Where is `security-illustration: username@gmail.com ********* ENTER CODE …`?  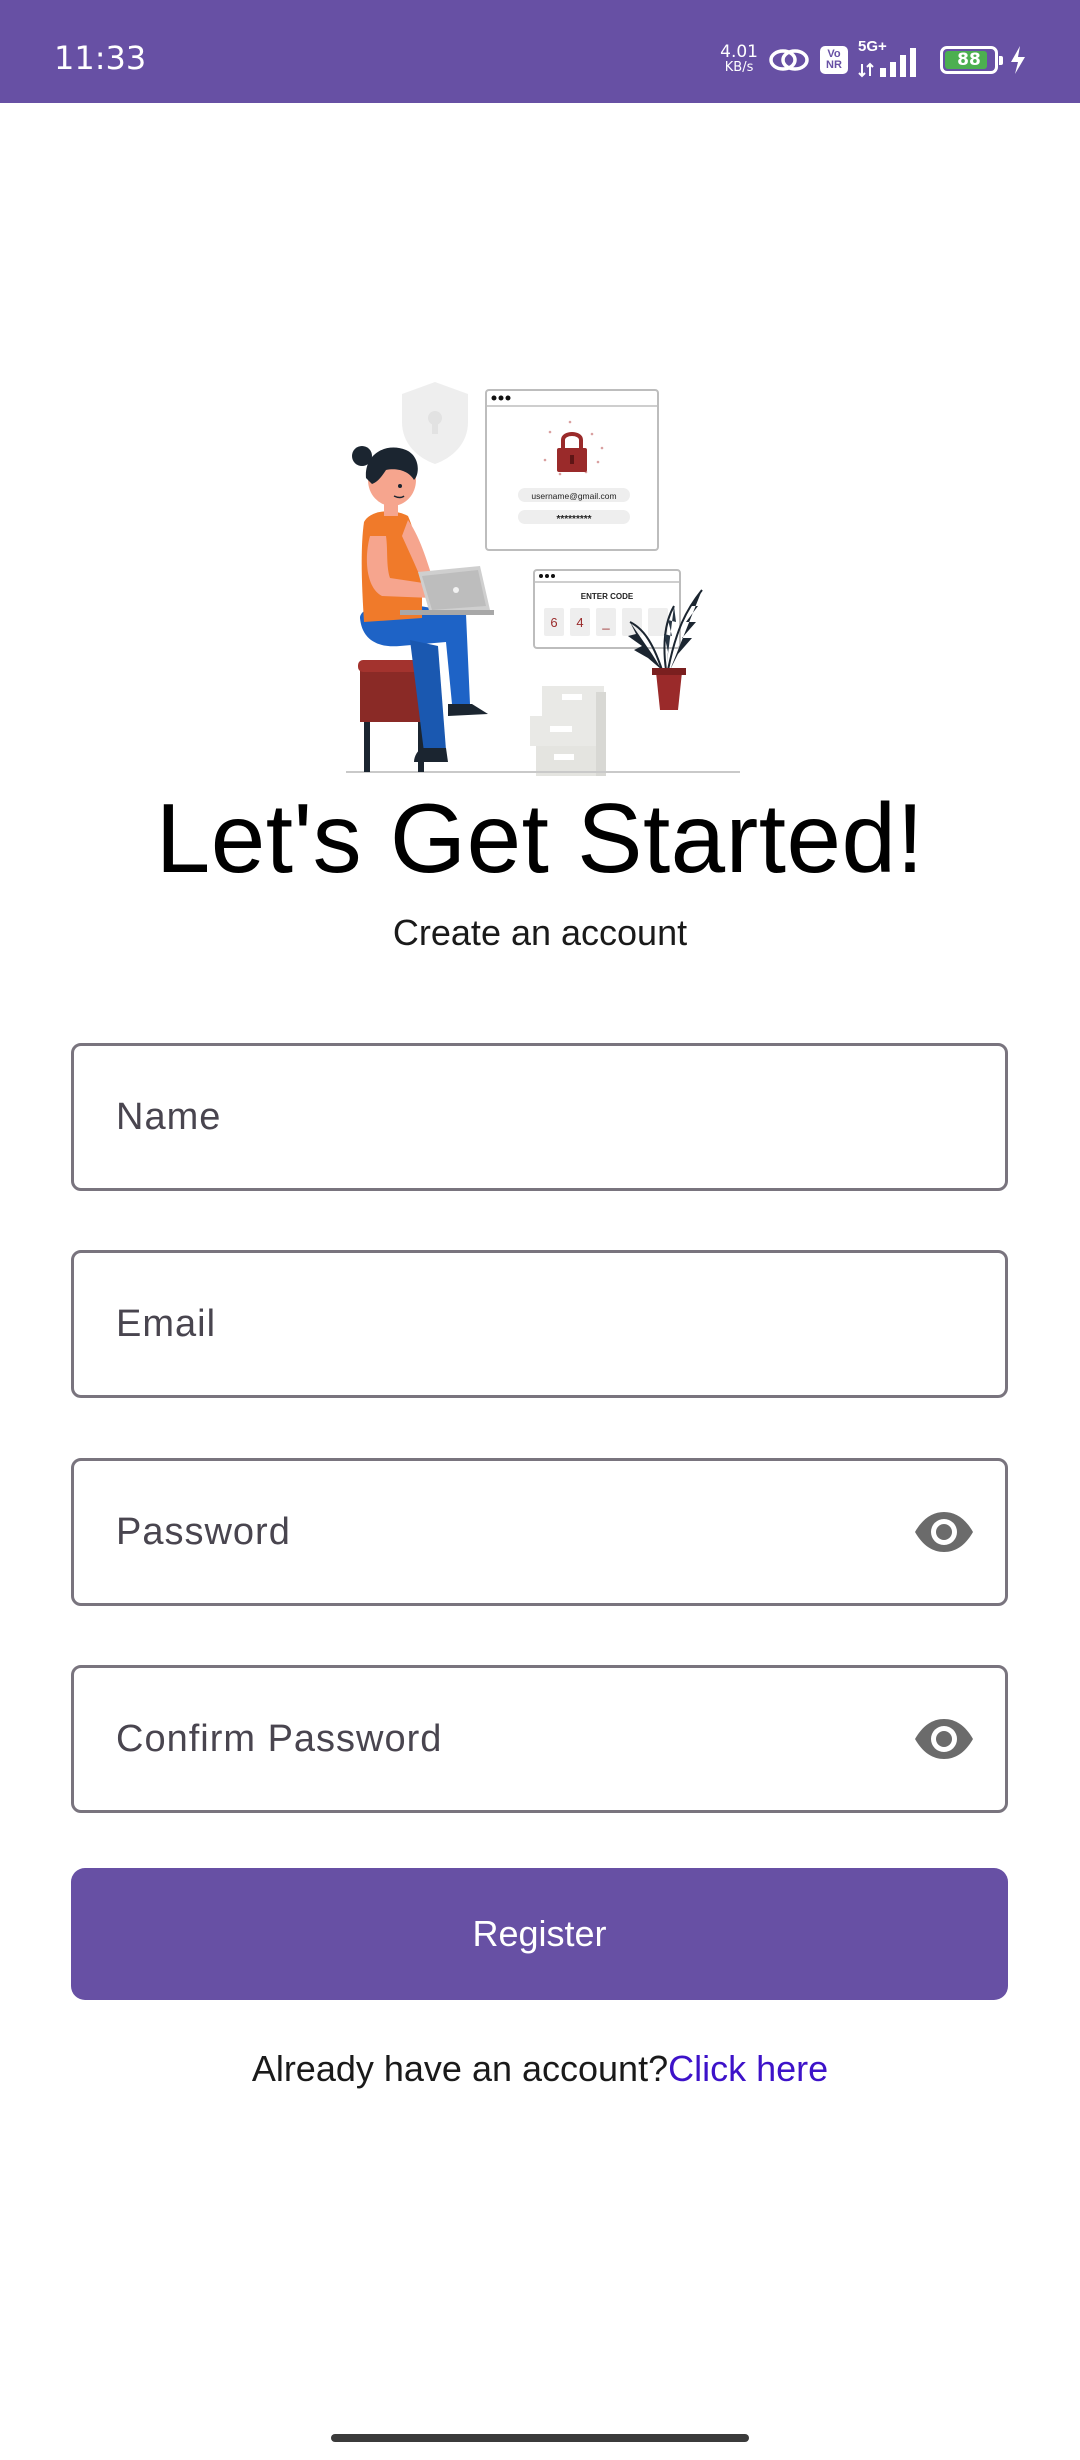 security-illustration: username@gmail.com ********* ENTER CODE … is located at coordinates (540, 575).